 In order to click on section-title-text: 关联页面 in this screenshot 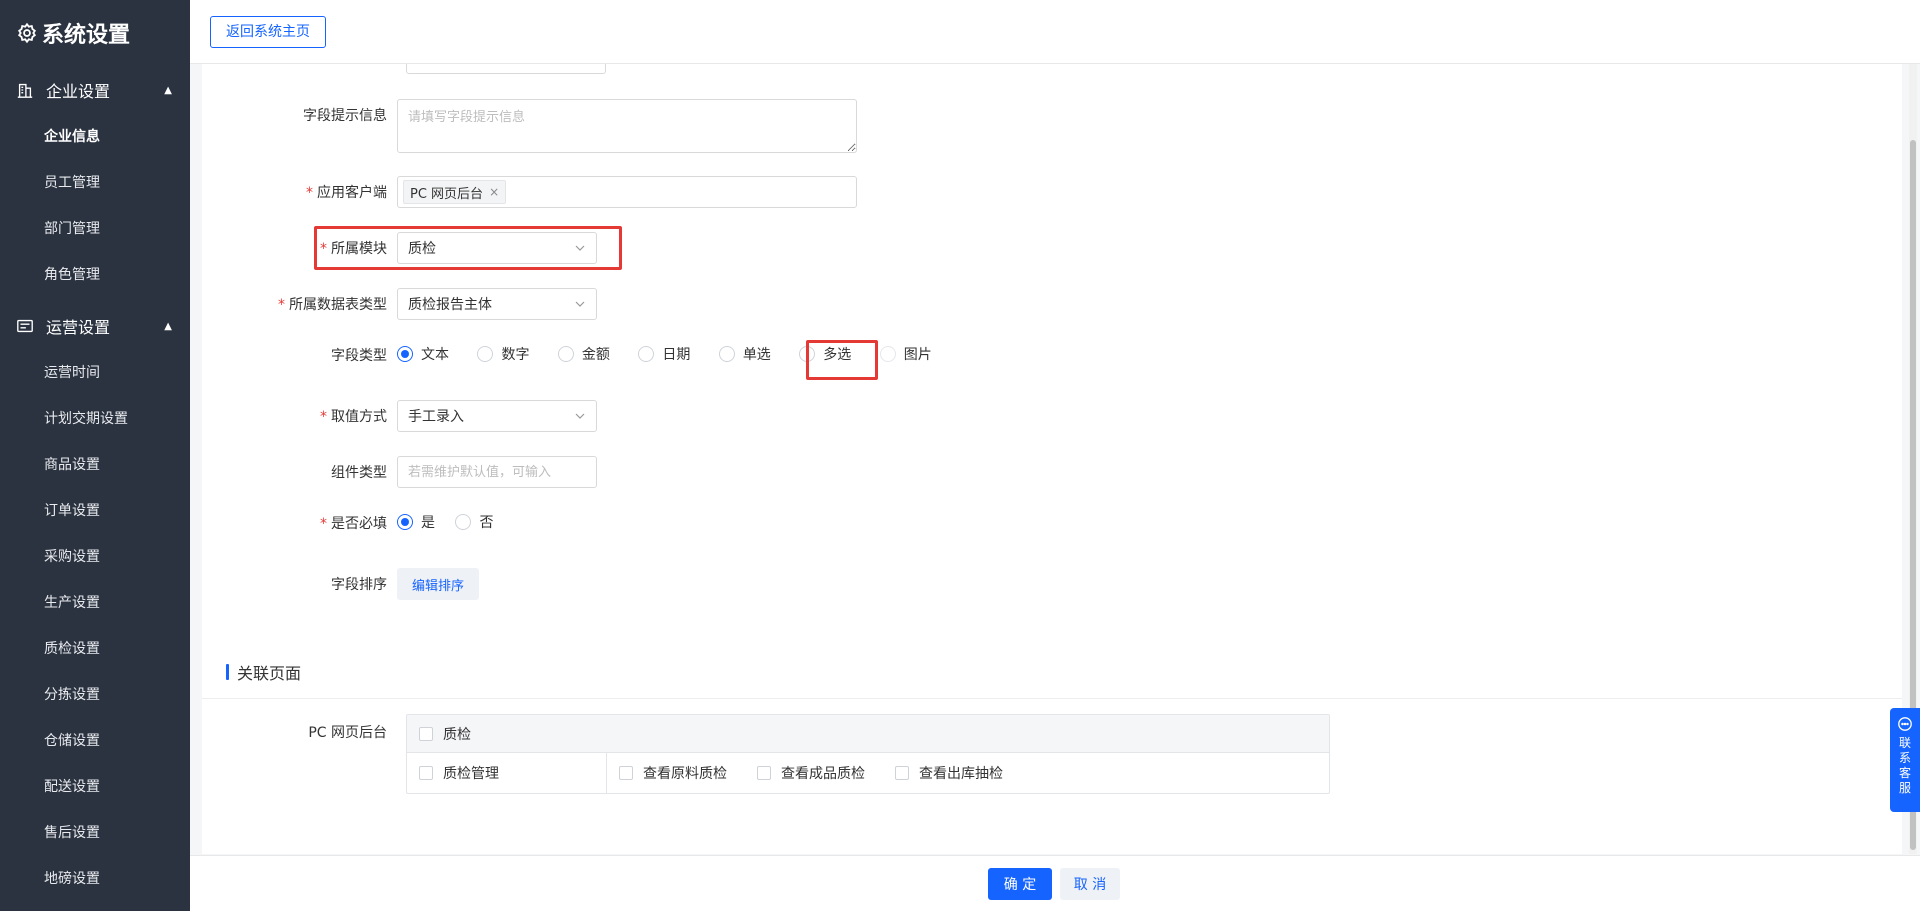, I will do `click(269, 673)`.